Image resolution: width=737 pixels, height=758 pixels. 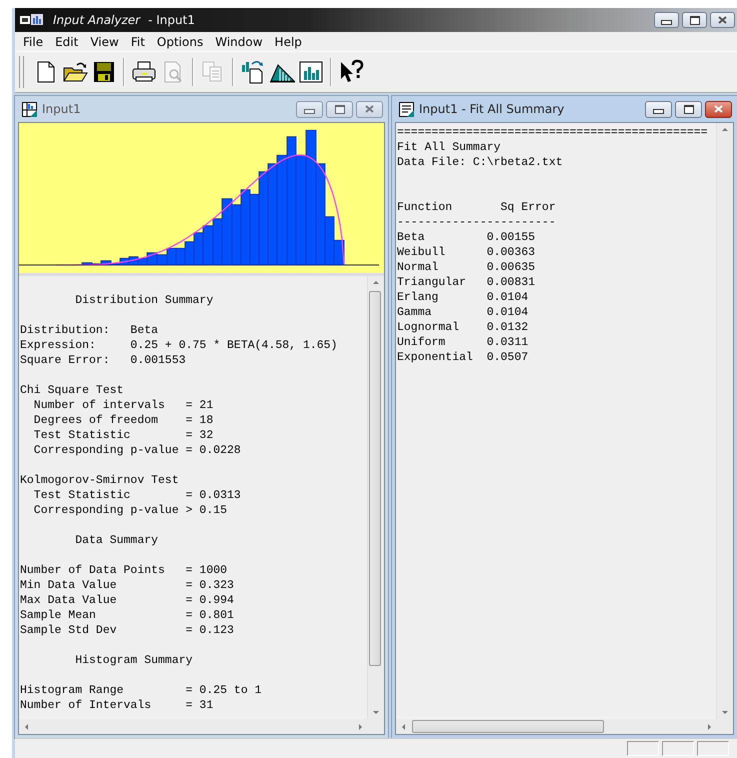 What do you see at coordinates (127, 630) in the screenshot?
I see `text-line: Sample Std Dev = 0.123` at bounding box center [127, 630].